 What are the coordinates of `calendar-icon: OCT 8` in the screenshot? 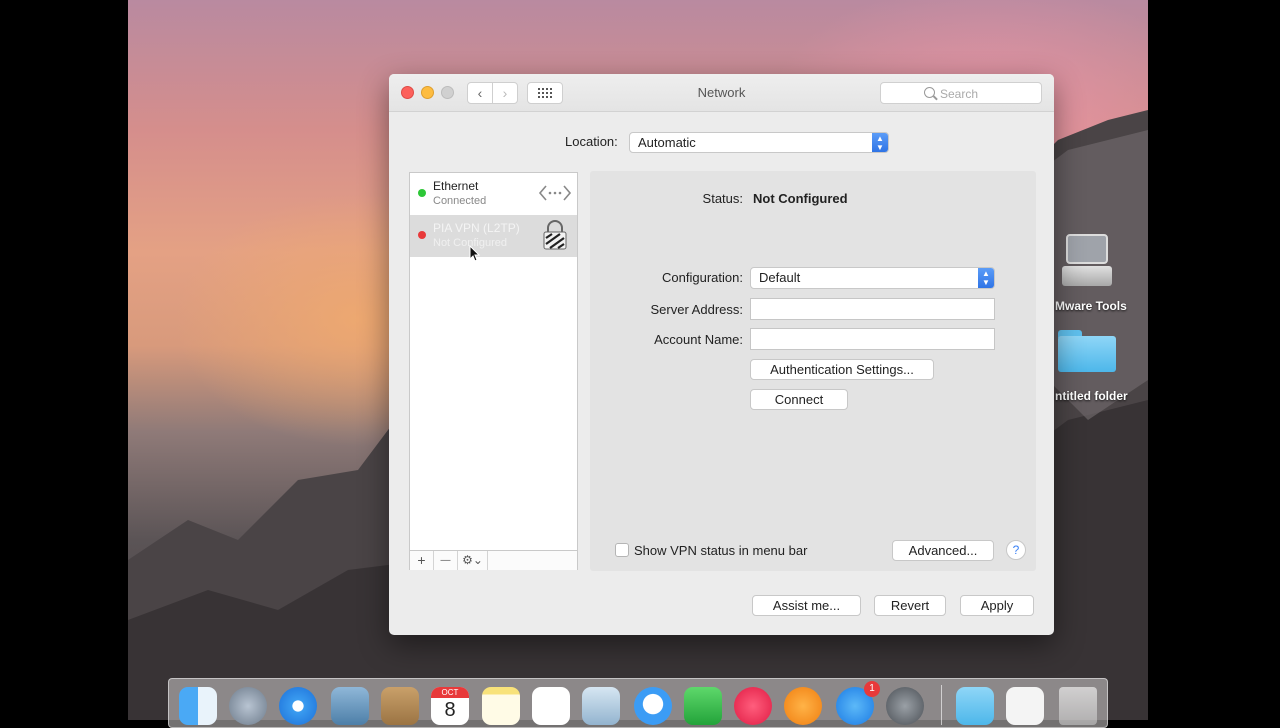 It's located at (450, 706).